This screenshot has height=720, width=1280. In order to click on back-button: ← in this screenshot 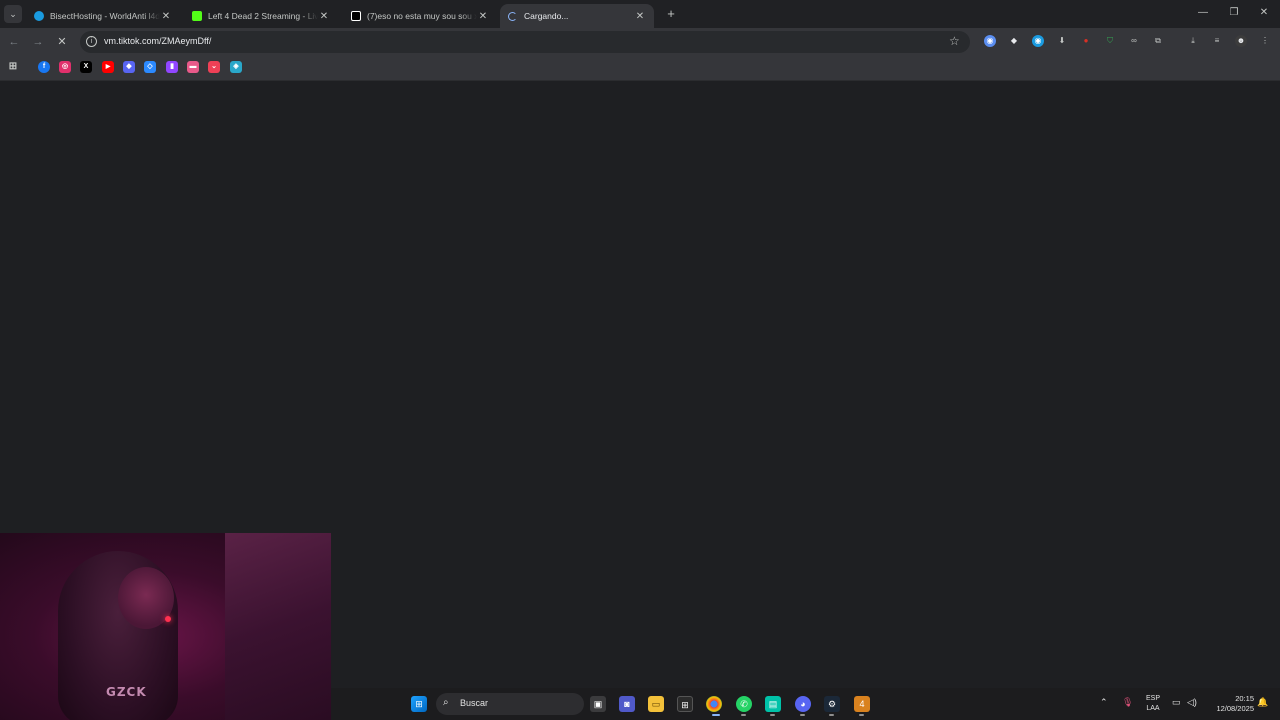, I will do `click(14, 42)`.